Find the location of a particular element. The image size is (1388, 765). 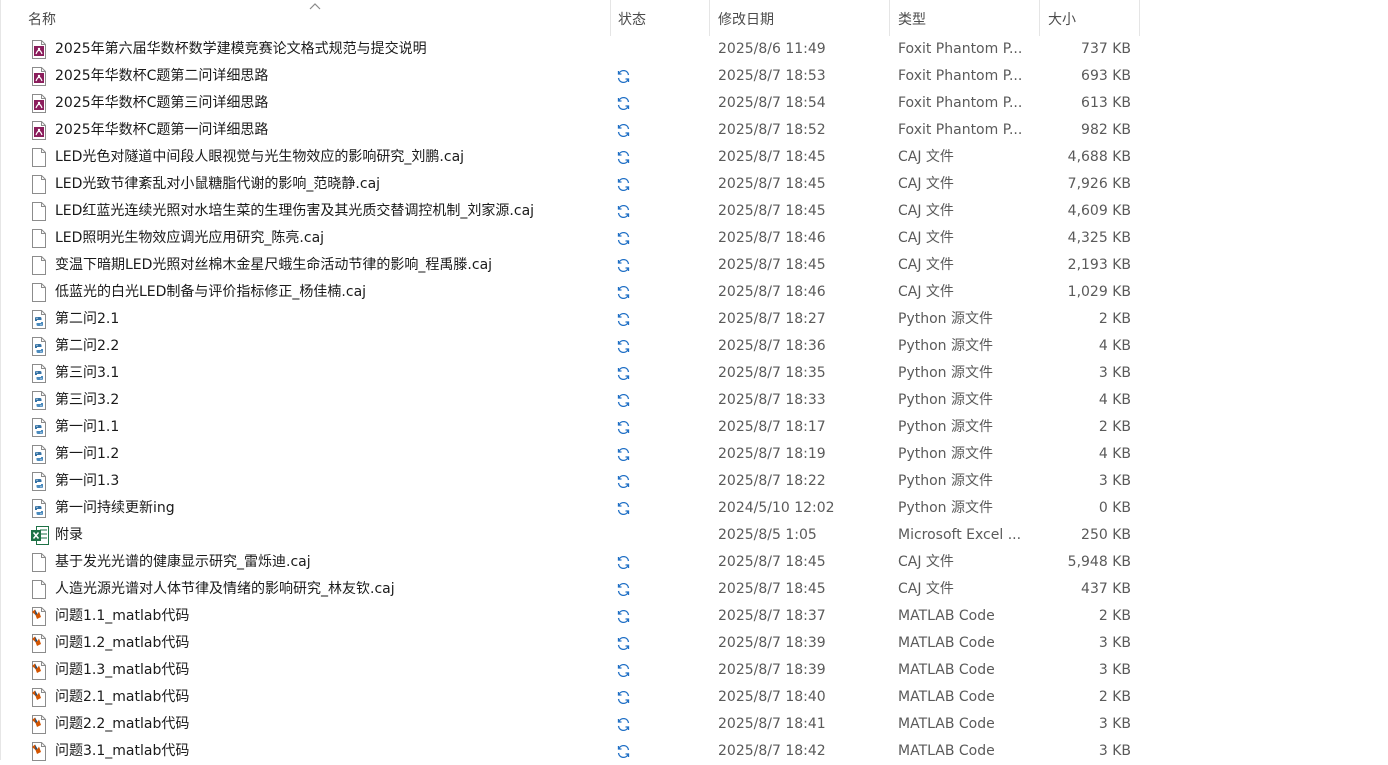

file-date-modified: 2025/8/7 18:19 is located at coordinates (772, 454).